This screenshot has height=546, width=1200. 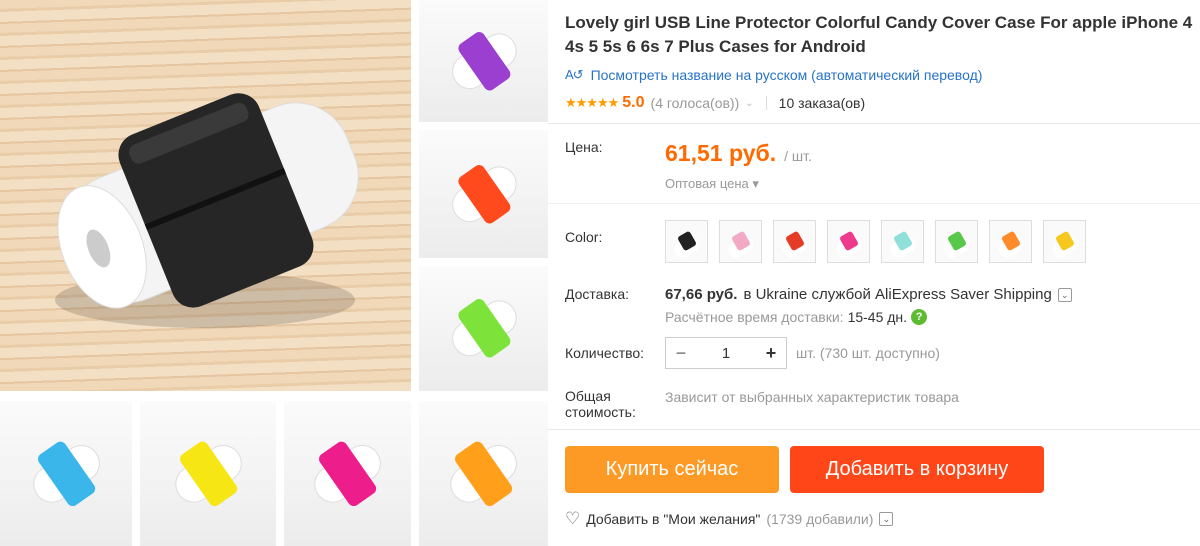 What do you see at coordinates (483, 194) in the screenshot?
I see `thumbnail-orange` at bounding box center [483, 194].